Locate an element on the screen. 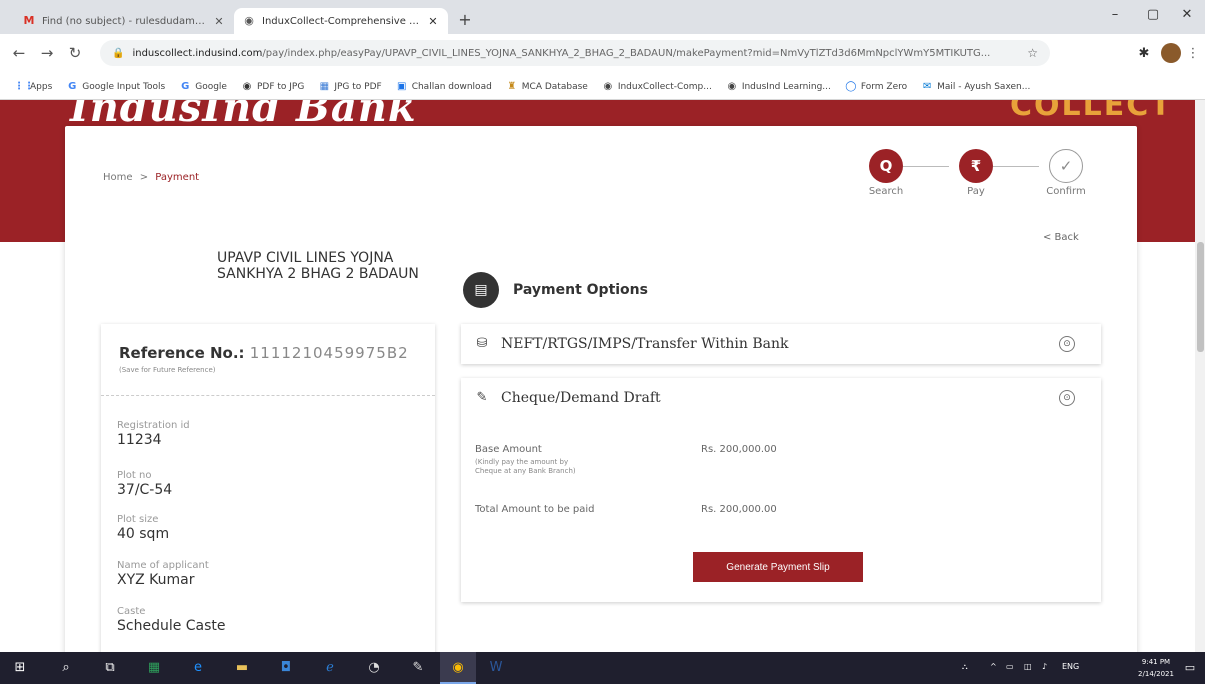 Image resolution: width=1205 pixels, height=684 pixels. collapse-icon: ⊙ is located at coordinates (1067, 398).